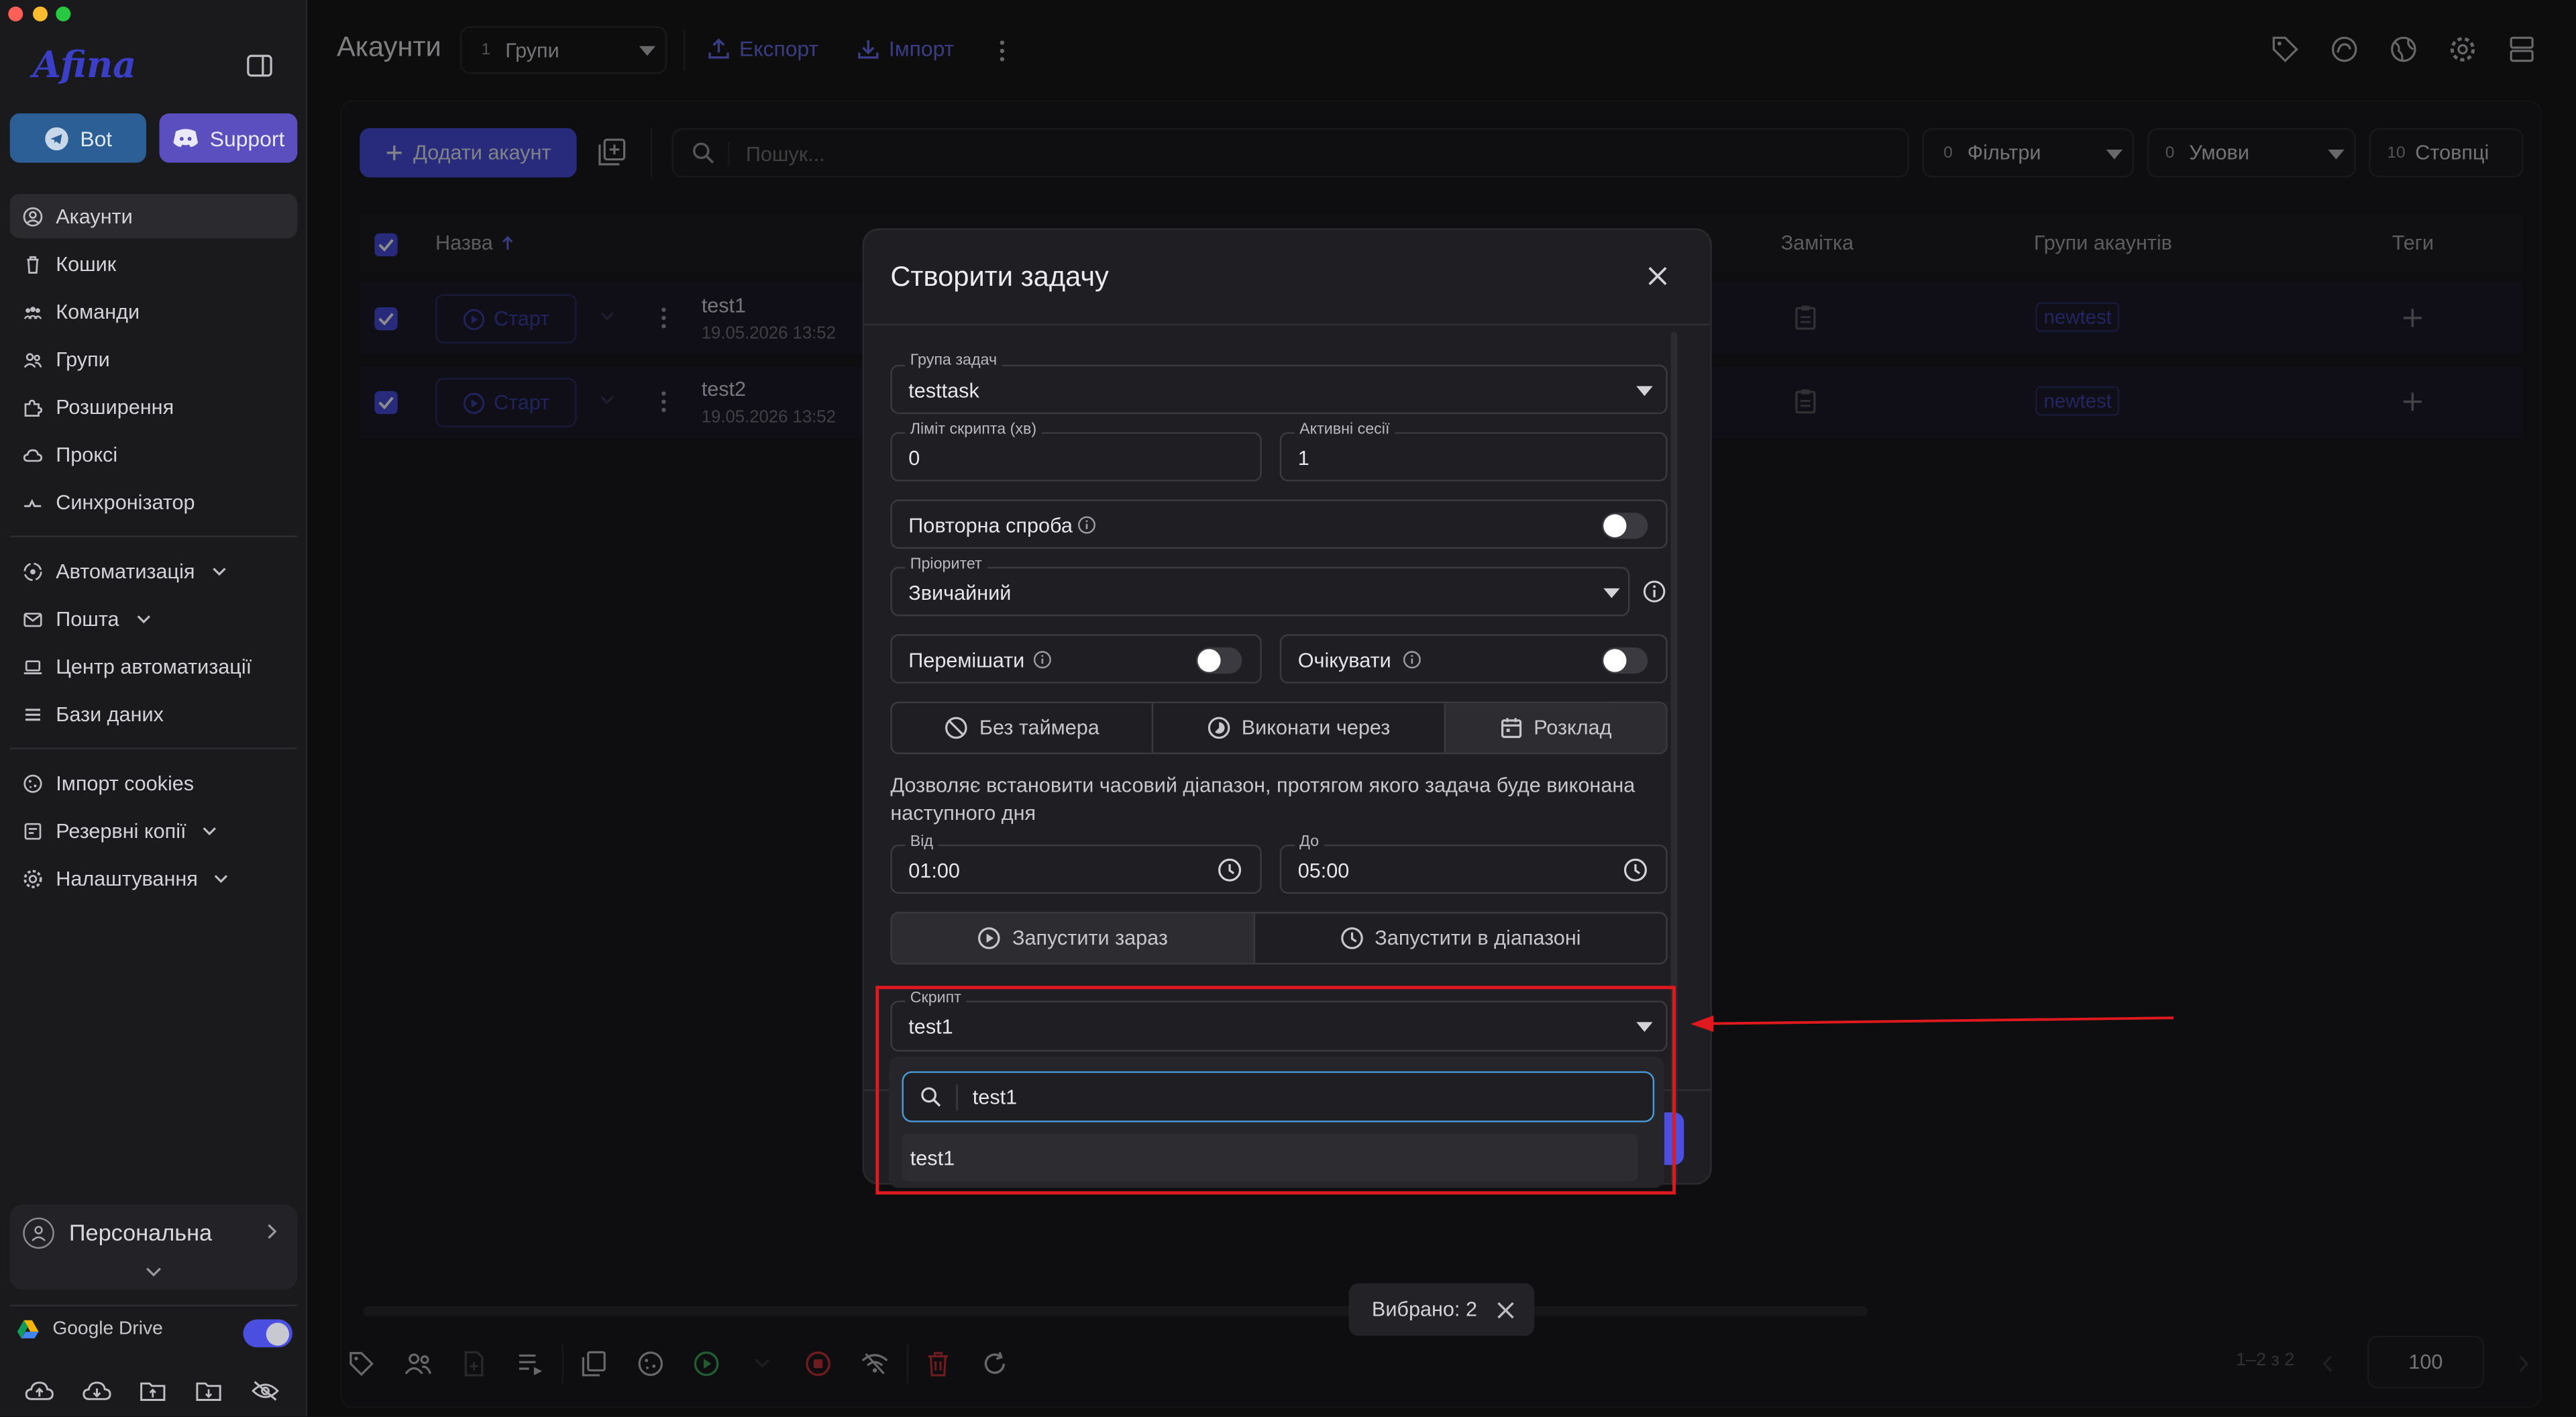 The width and height of the screenshot is (2576, 1417). What do you see at coordinates (154, 311) in the screenshot?
I see `sidebar-item-teams: Команди` at bounding box center [154, 311].